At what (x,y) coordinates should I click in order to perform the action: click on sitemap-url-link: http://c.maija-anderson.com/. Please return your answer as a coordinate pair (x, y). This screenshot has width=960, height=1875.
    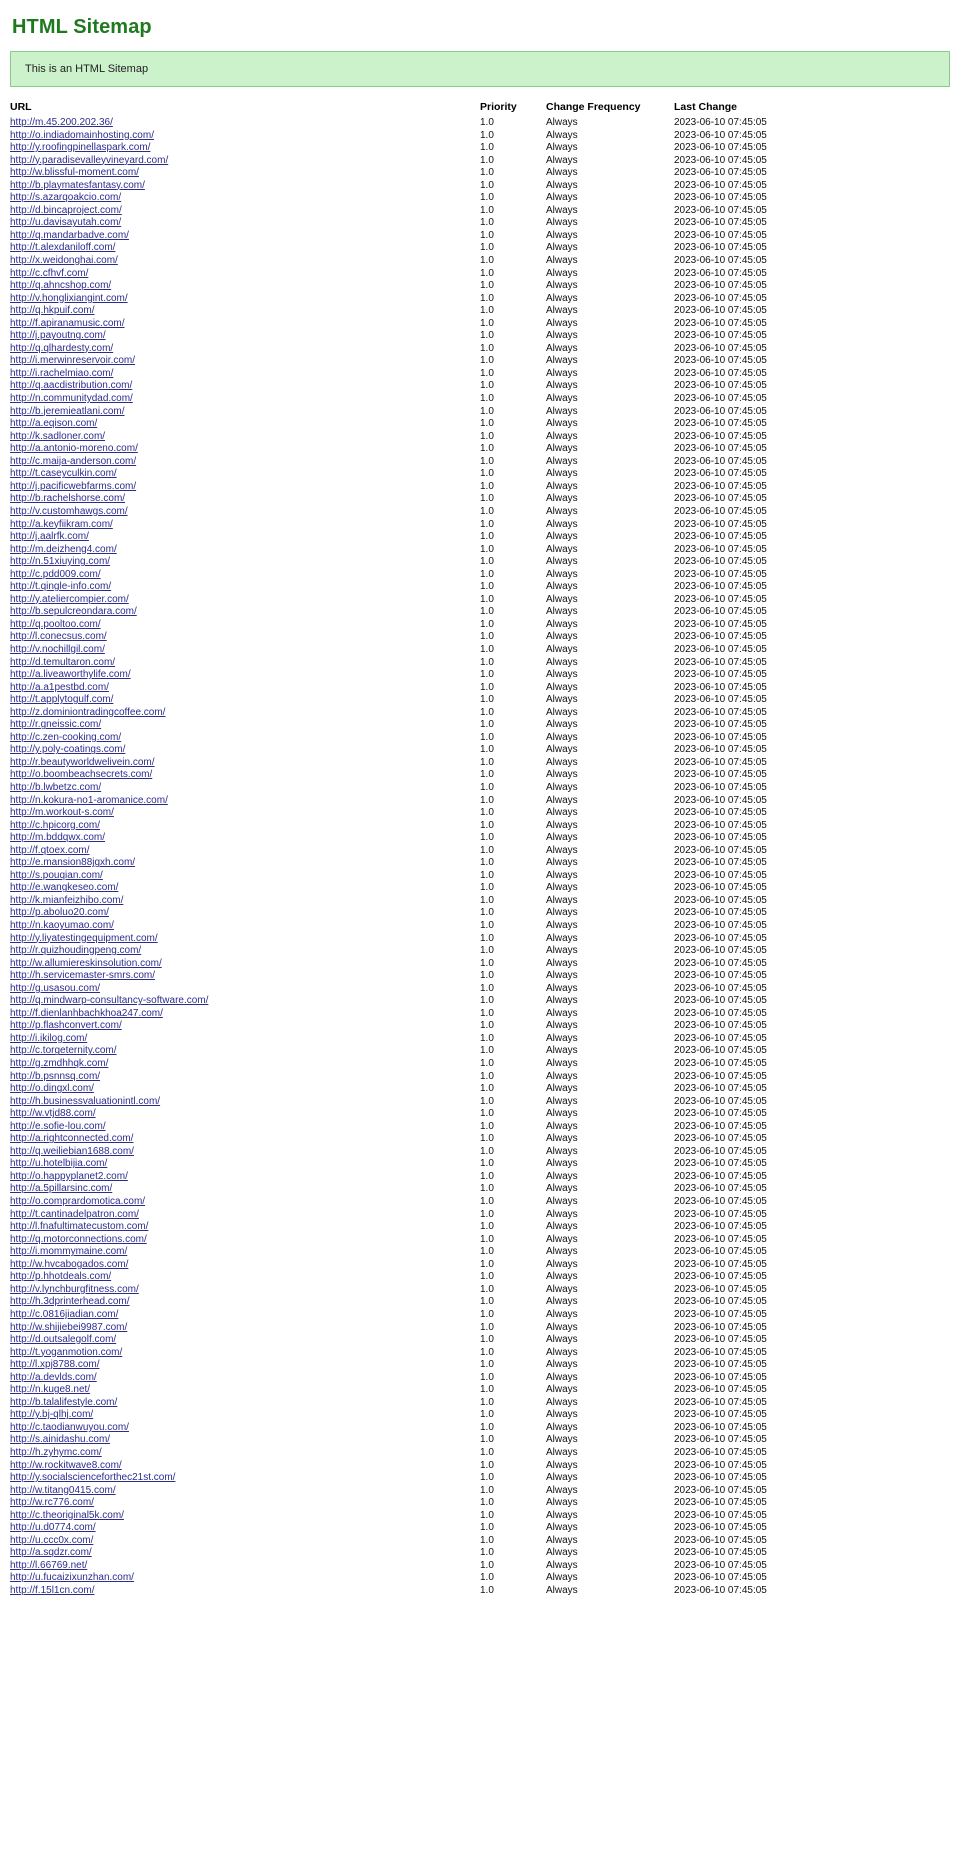
    Looking at the image, I should click on (73, 461).